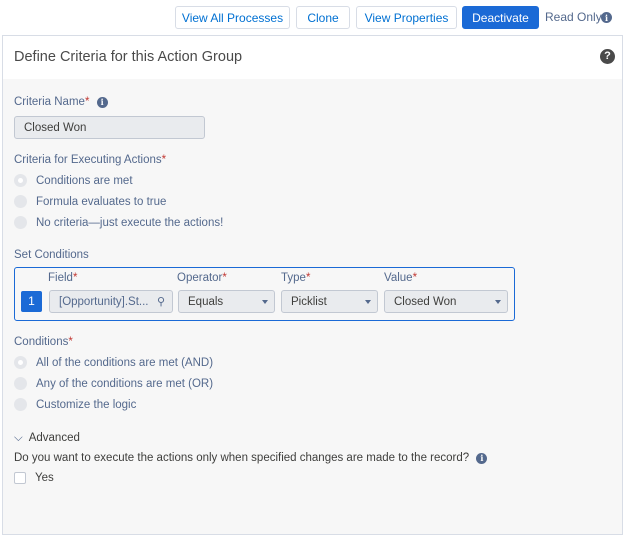  What do you see at coordinates (109, 127) in the screenshot?
I see `criteria-name-input: Closed Won` at bounding box center [109, 127].